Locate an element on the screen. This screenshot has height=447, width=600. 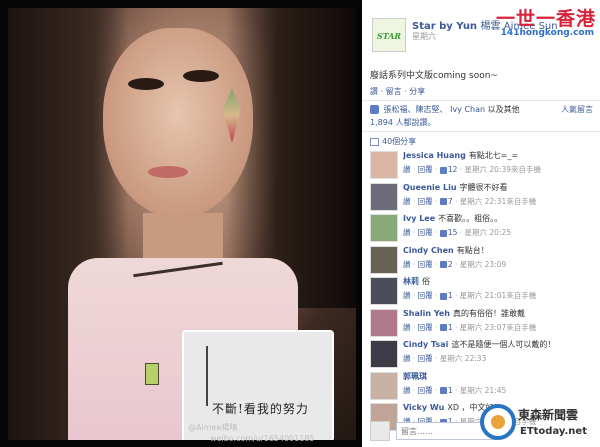
commenter-name: Cindy Tsai is located at coordinates (425, 344).